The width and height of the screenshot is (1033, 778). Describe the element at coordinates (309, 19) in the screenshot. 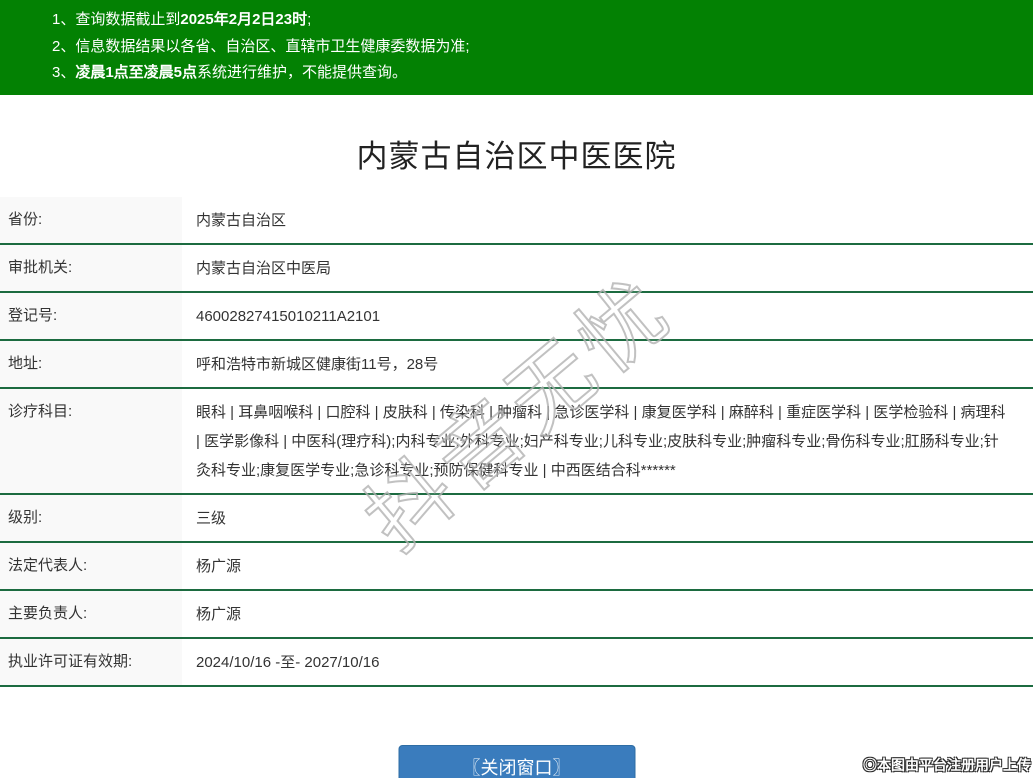

I see `notice-1-suffix: ;` at that location.